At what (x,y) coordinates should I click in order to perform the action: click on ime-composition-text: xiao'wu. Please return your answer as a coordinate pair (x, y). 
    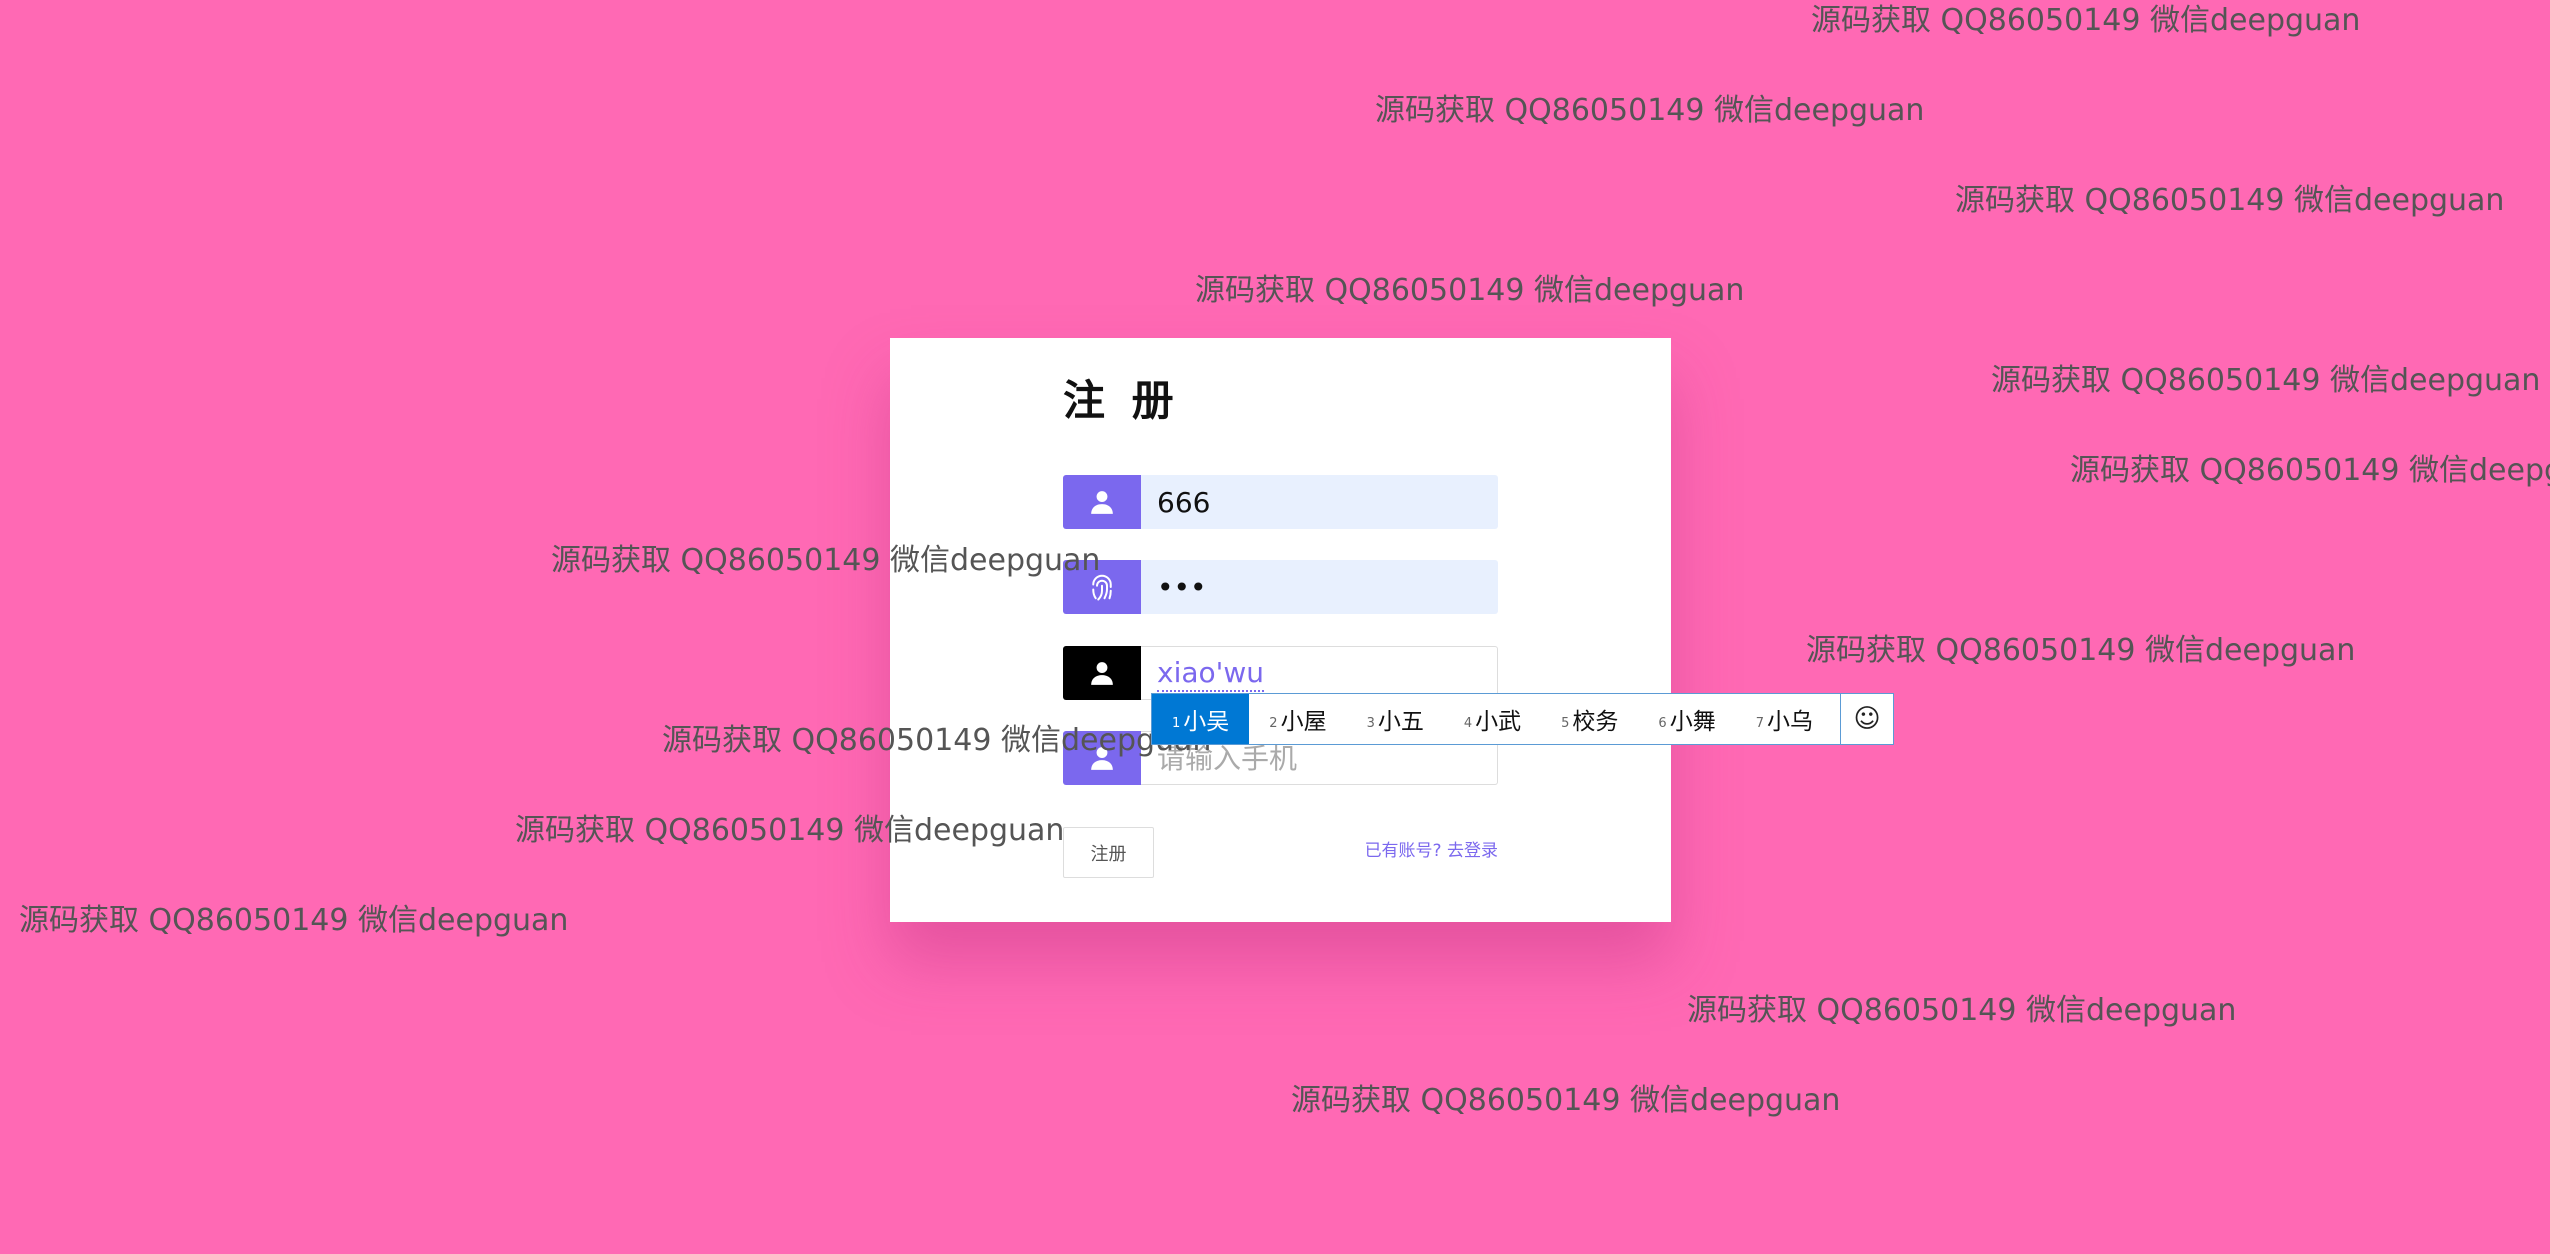
    Looking at the image, I should click on (1210, 674).